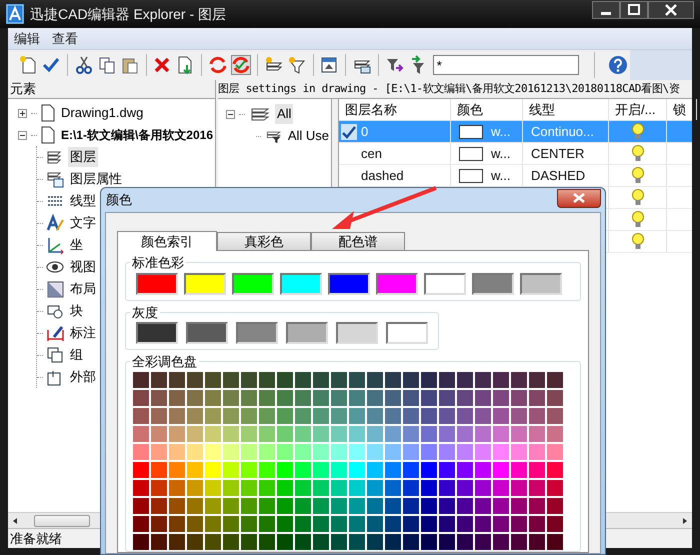 The height and width of the screenshot is (555, 700). Describe the element at coordinates (487, 109) in the screenshot. I see `column-header: 颜色` at that location.